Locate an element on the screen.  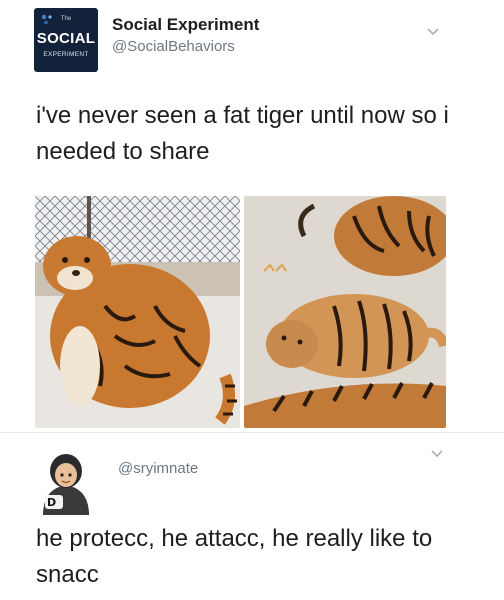
social-experiment-avatar: The SOCIAL EXPERIMENT is located at coordinates (66, 40).